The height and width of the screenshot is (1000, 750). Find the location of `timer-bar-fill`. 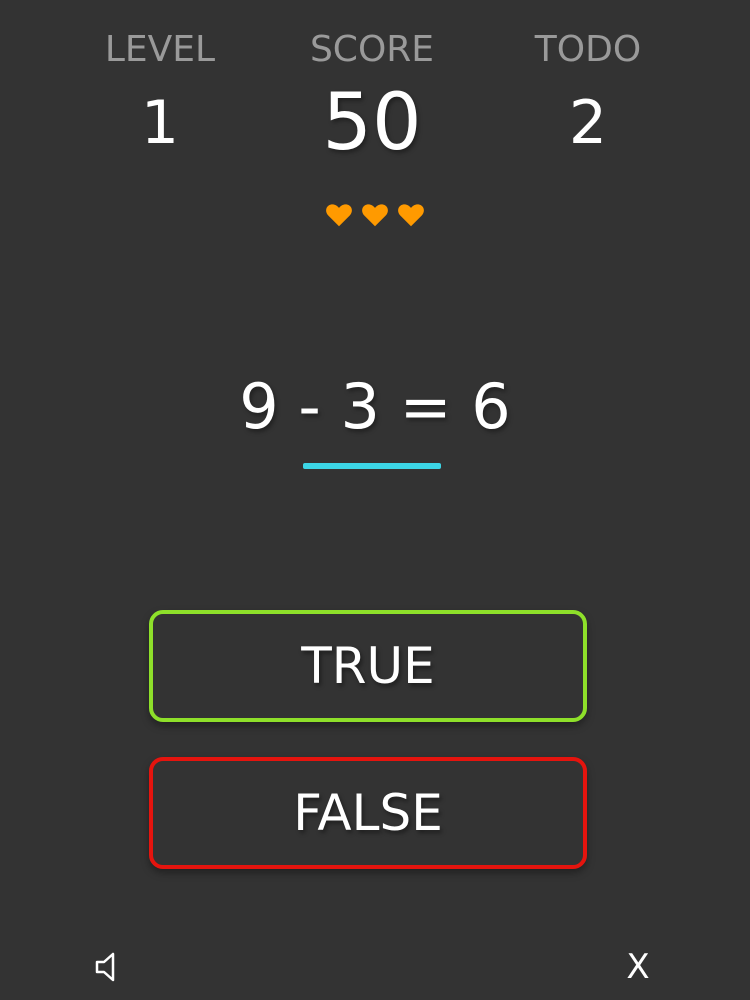

timer-bar-fill is located at coordinates (372, 466).